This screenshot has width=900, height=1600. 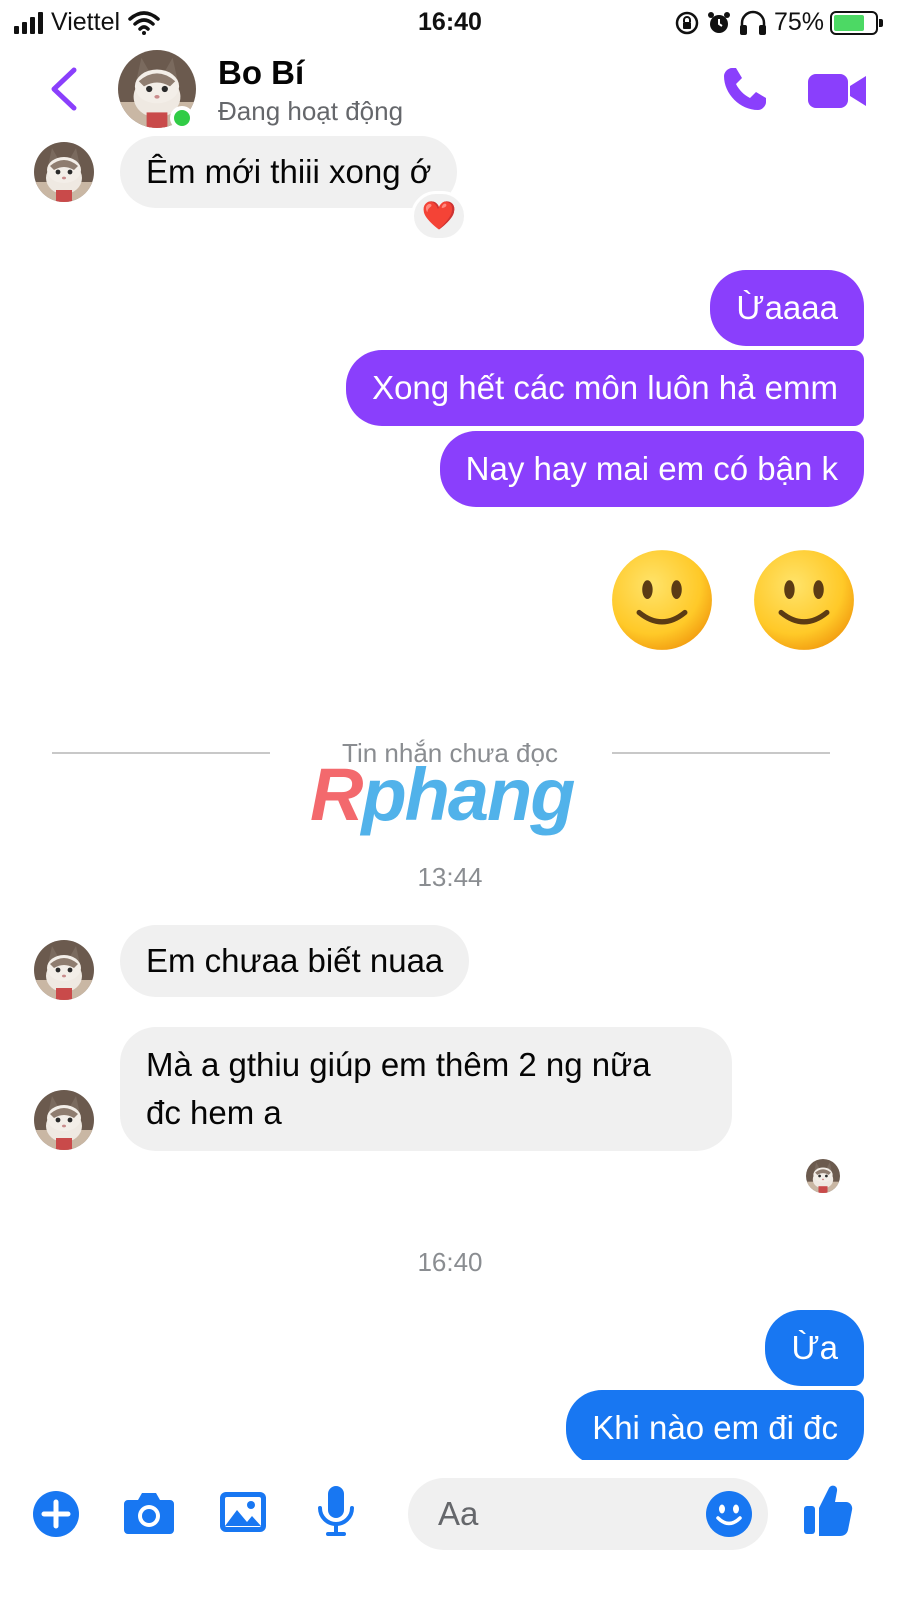 I want to click on battery-icon, so click(x=856, y=22).